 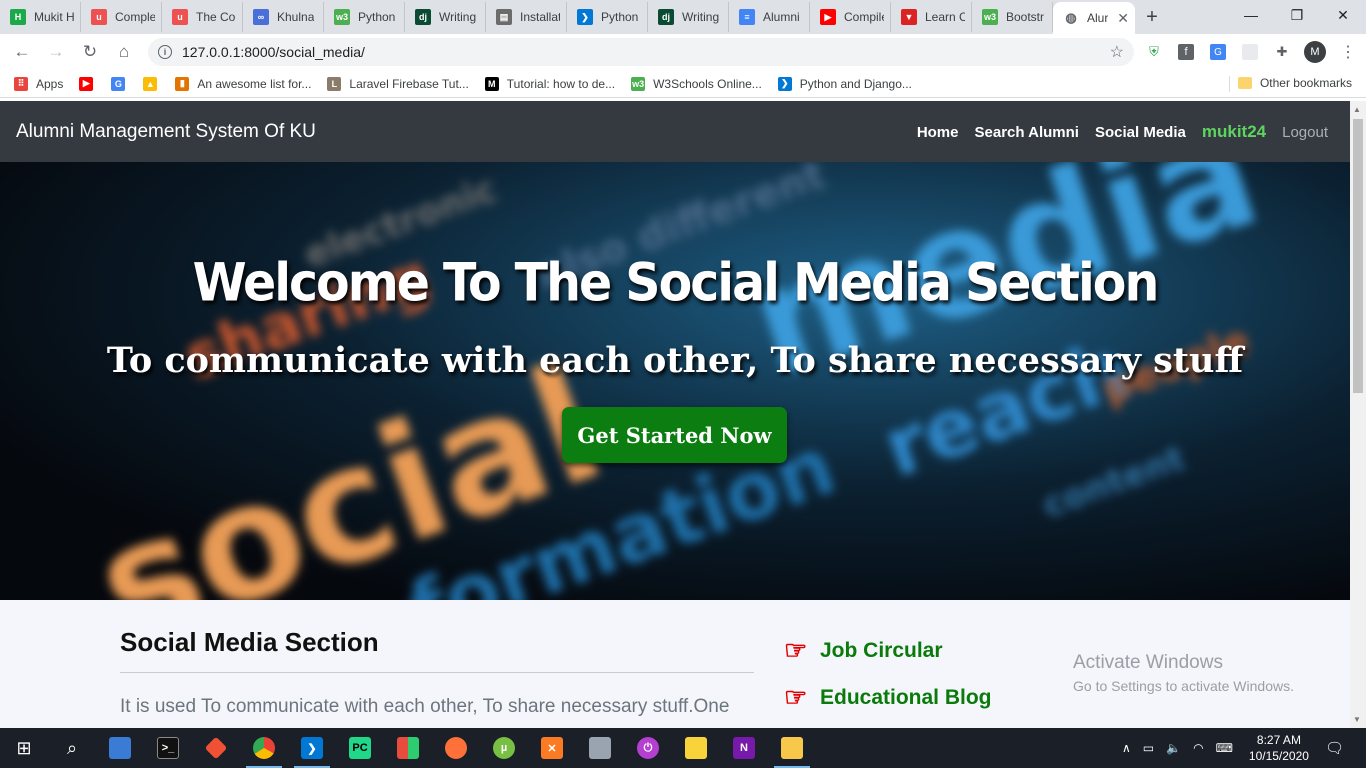 What do you see at coordinates (600, 748) in the screenshot?
I see `taskbar-photos` at bounding box center [600, 748].